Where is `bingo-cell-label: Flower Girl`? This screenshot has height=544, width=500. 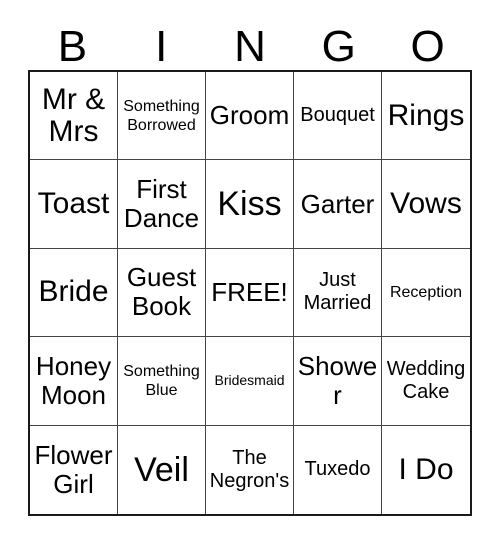 bingo-cell-label: Flower Girl is located at coordinates (73, 469).